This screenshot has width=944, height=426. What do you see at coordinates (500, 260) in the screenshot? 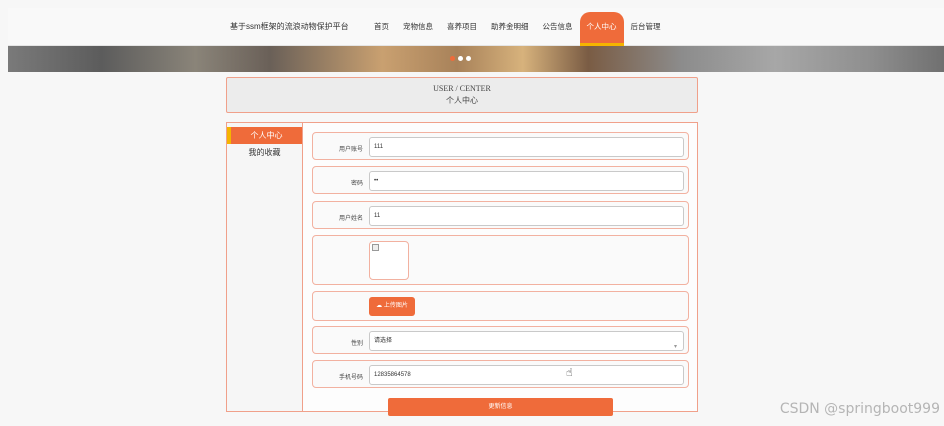
I see `form-row-avatar` at bounding box center [500, 260].